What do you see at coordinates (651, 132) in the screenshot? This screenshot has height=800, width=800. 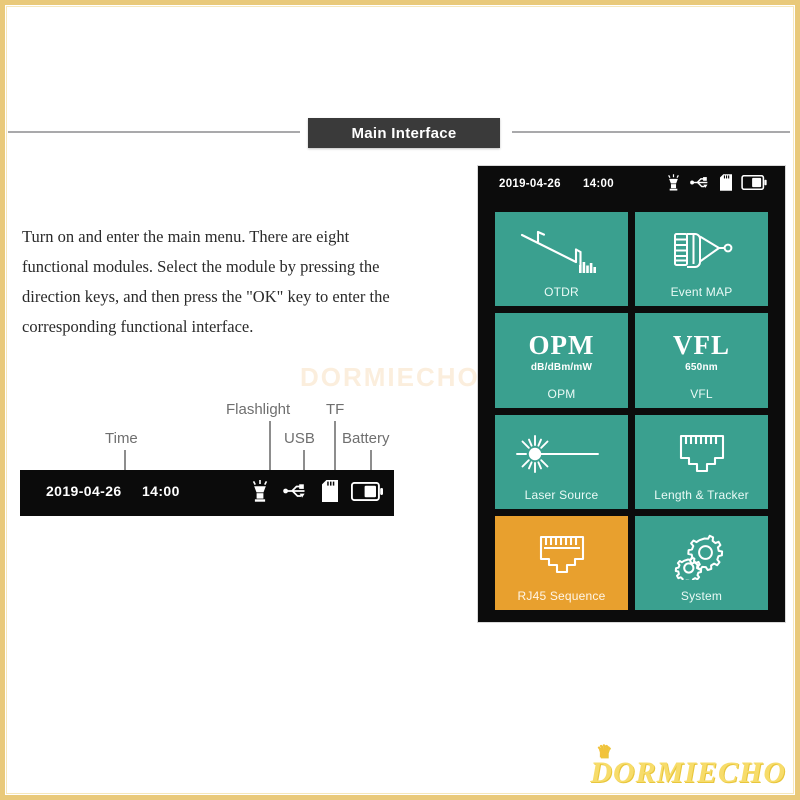 I see `header-rule-right` at bounding box center [651, 132].